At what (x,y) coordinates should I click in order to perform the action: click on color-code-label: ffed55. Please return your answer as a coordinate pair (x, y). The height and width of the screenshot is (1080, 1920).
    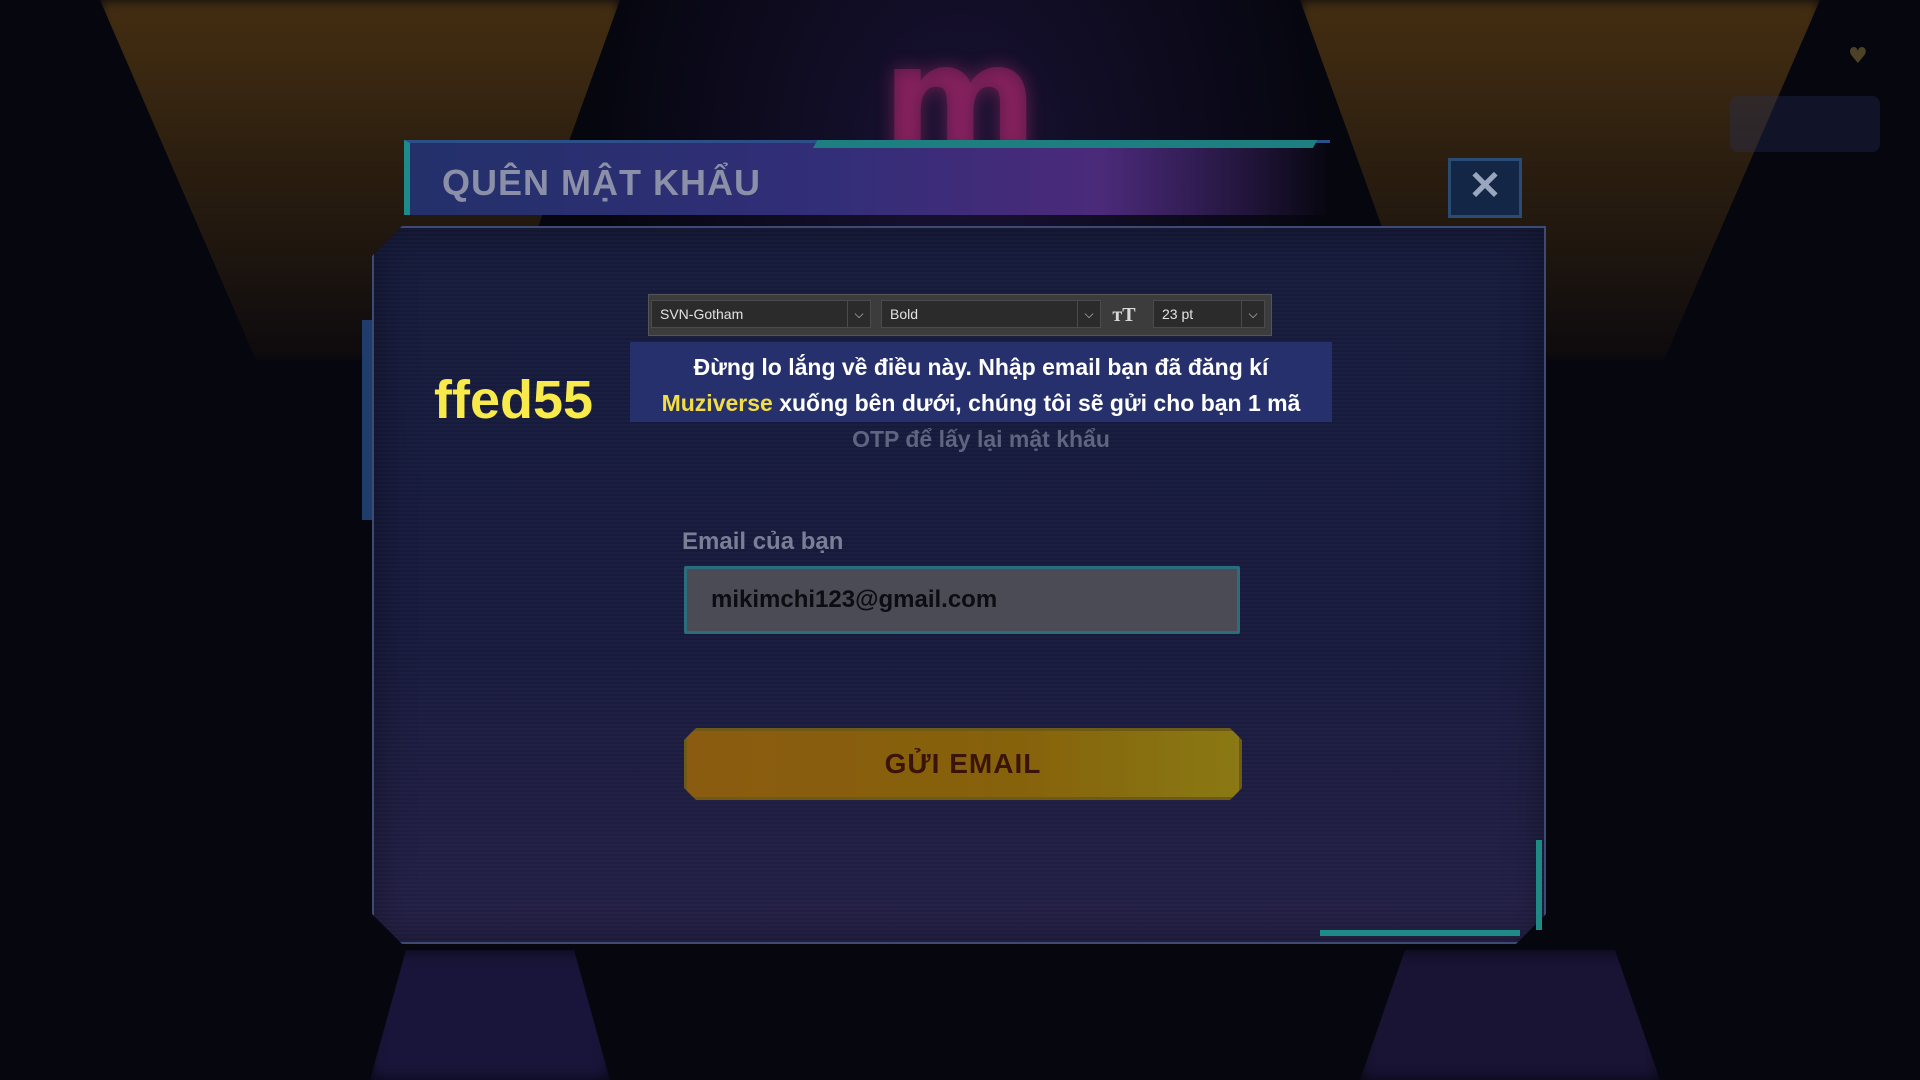
    Looking at the image, I should click on (514, 400).